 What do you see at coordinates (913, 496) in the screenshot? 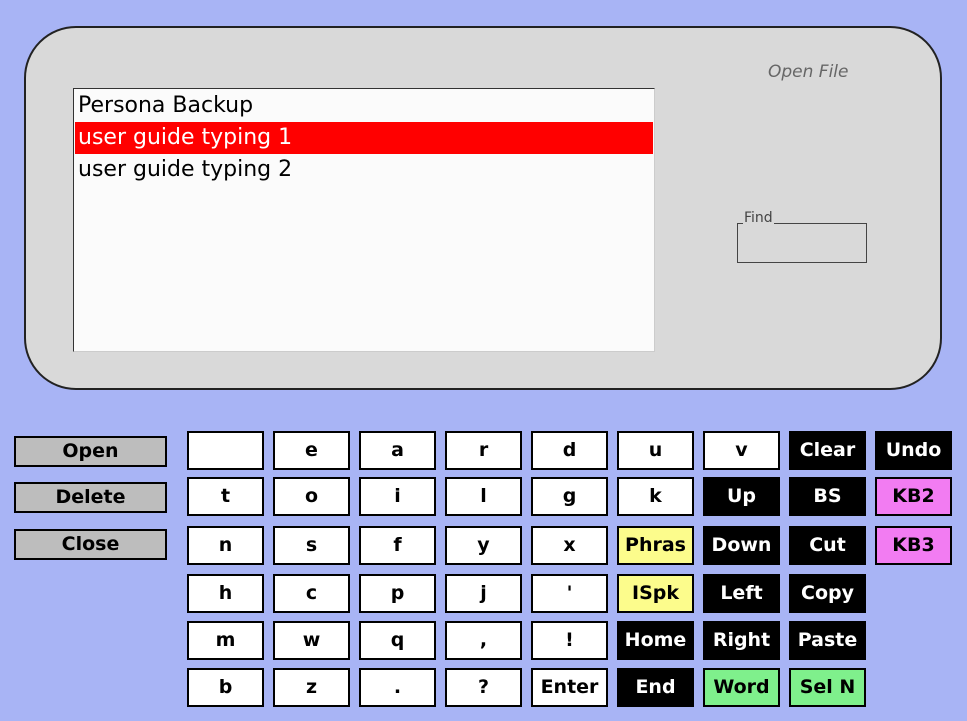
I see `key-kb2: KB2` at bounding box center [913, 496].